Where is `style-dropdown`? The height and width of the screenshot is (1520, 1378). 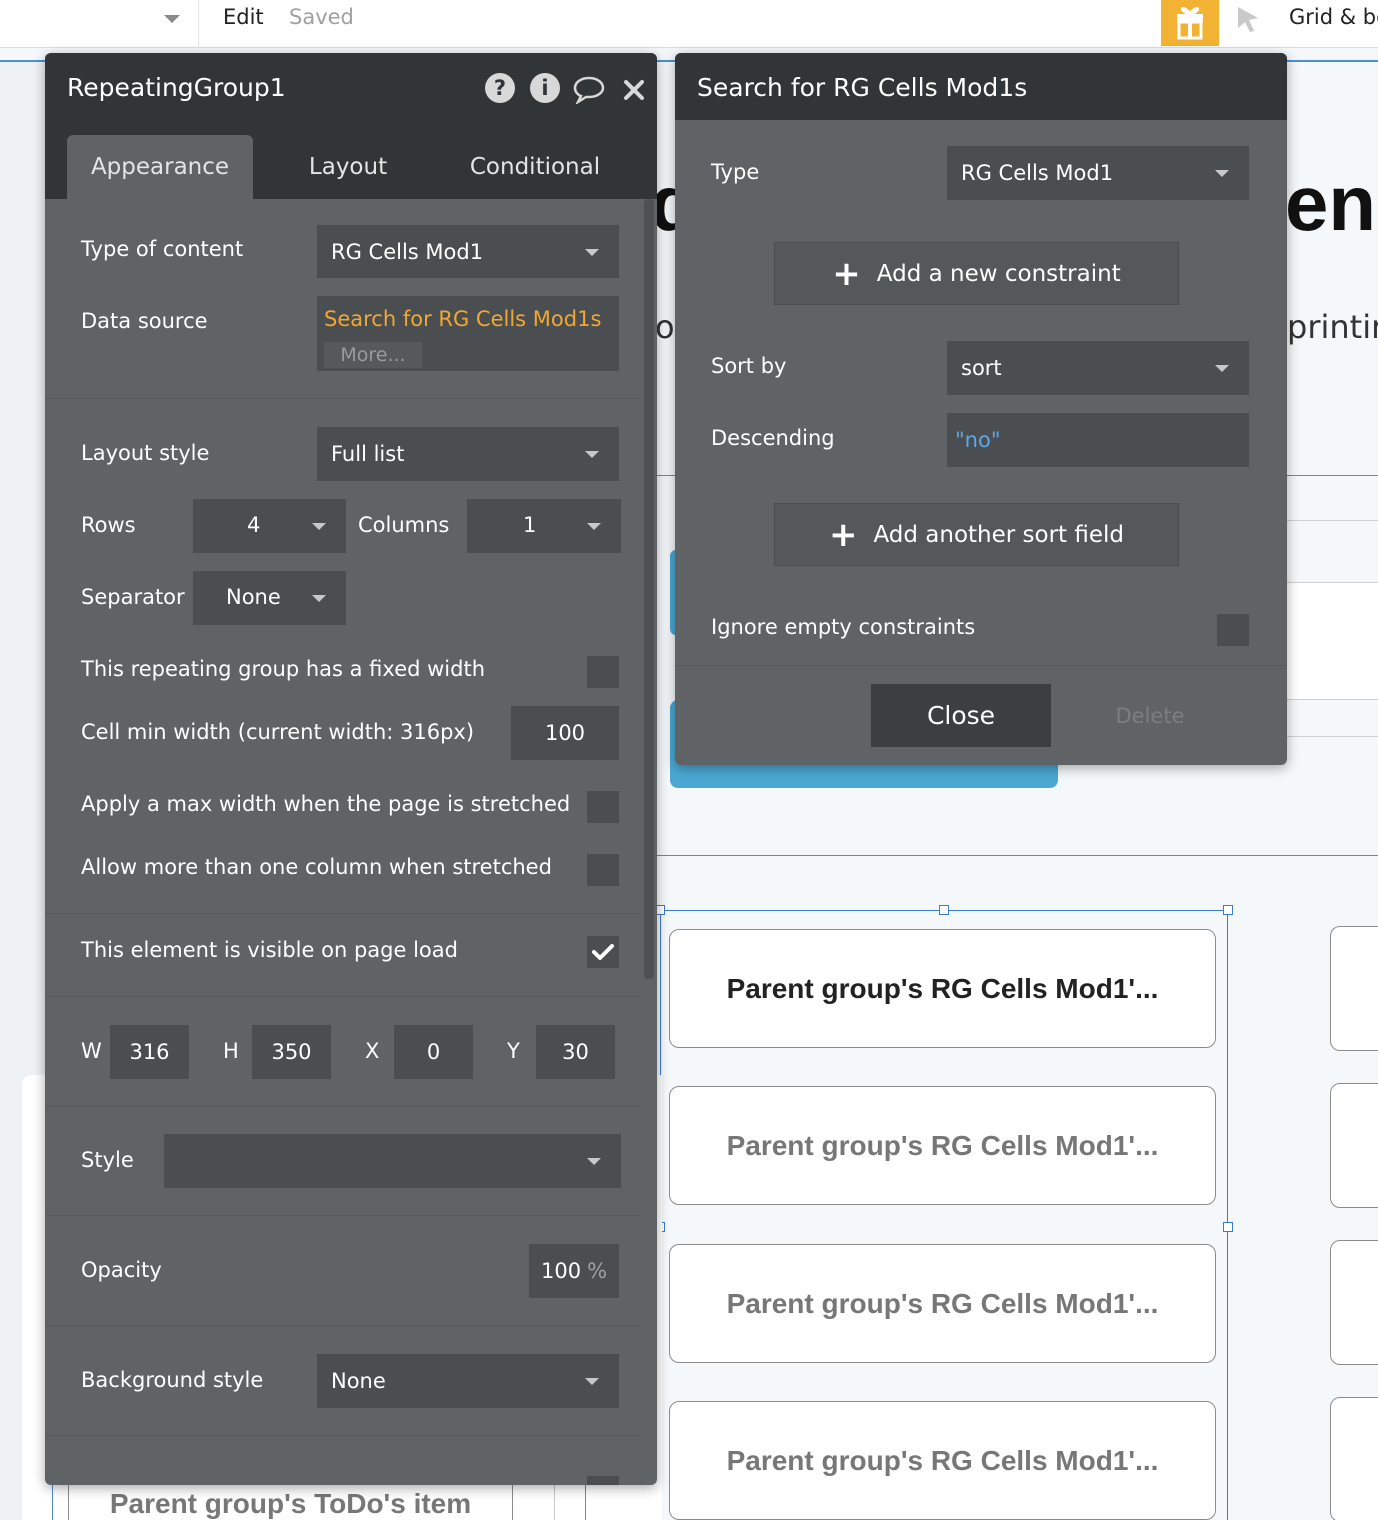 style-dropdown is located at coordinates (392, 1161).